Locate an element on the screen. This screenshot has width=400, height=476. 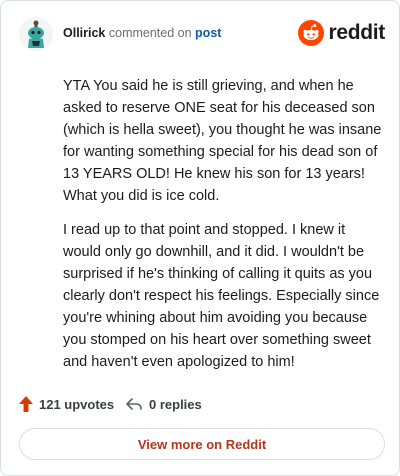
reddit-wordmark: reddit is located at coordinates (356, 32).